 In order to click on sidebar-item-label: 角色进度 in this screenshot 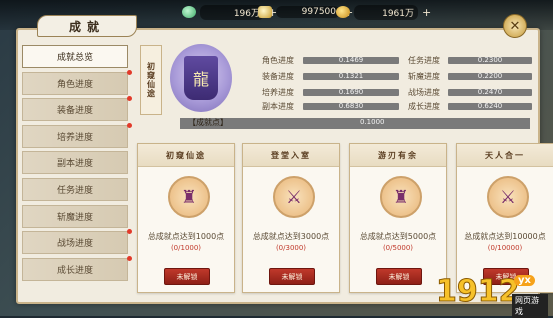, I will do `click(74, 84)`.